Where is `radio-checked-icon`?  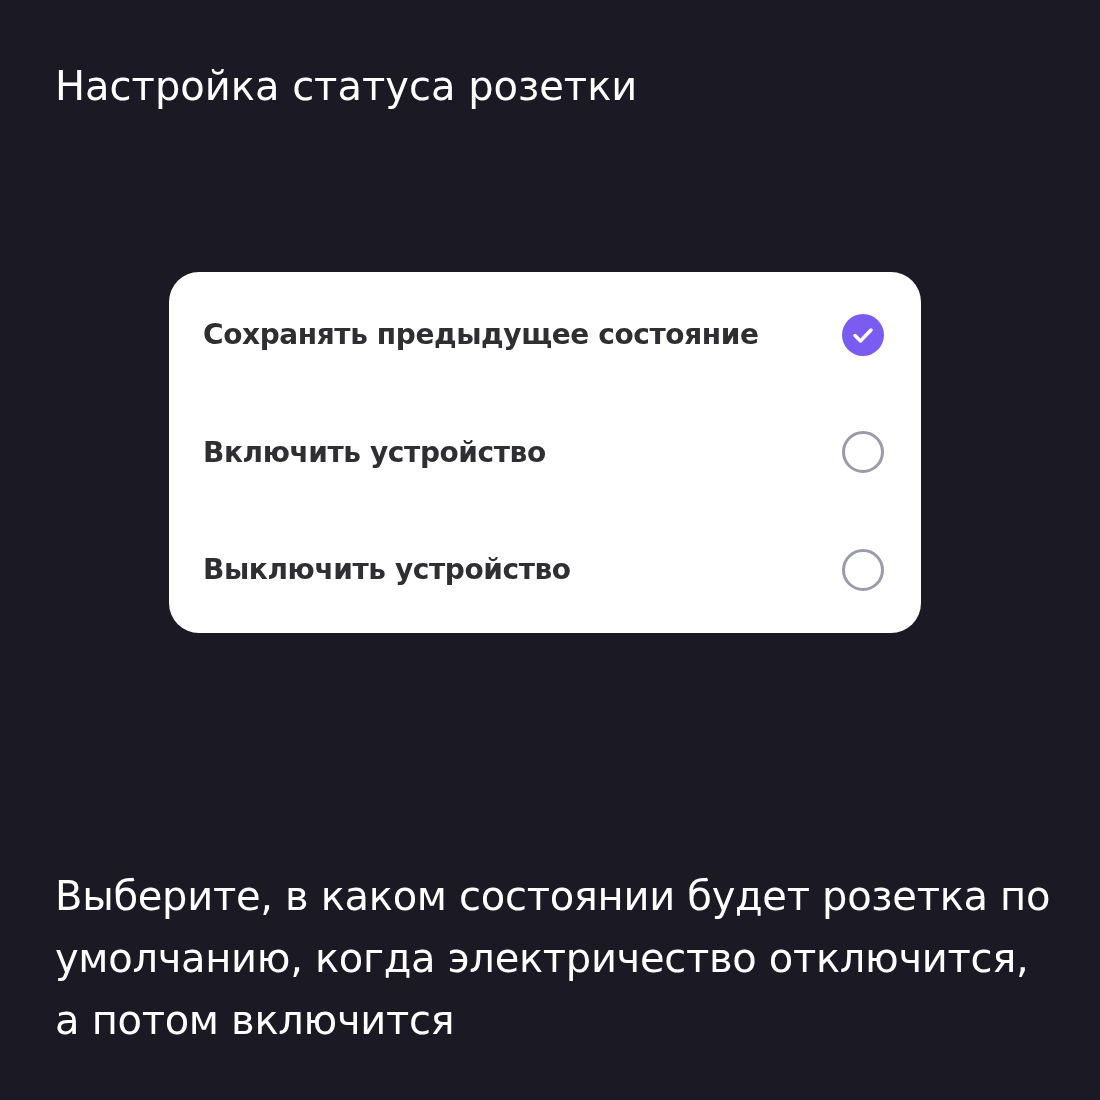
radio-checked-icon is located at coordinates (863, 334).